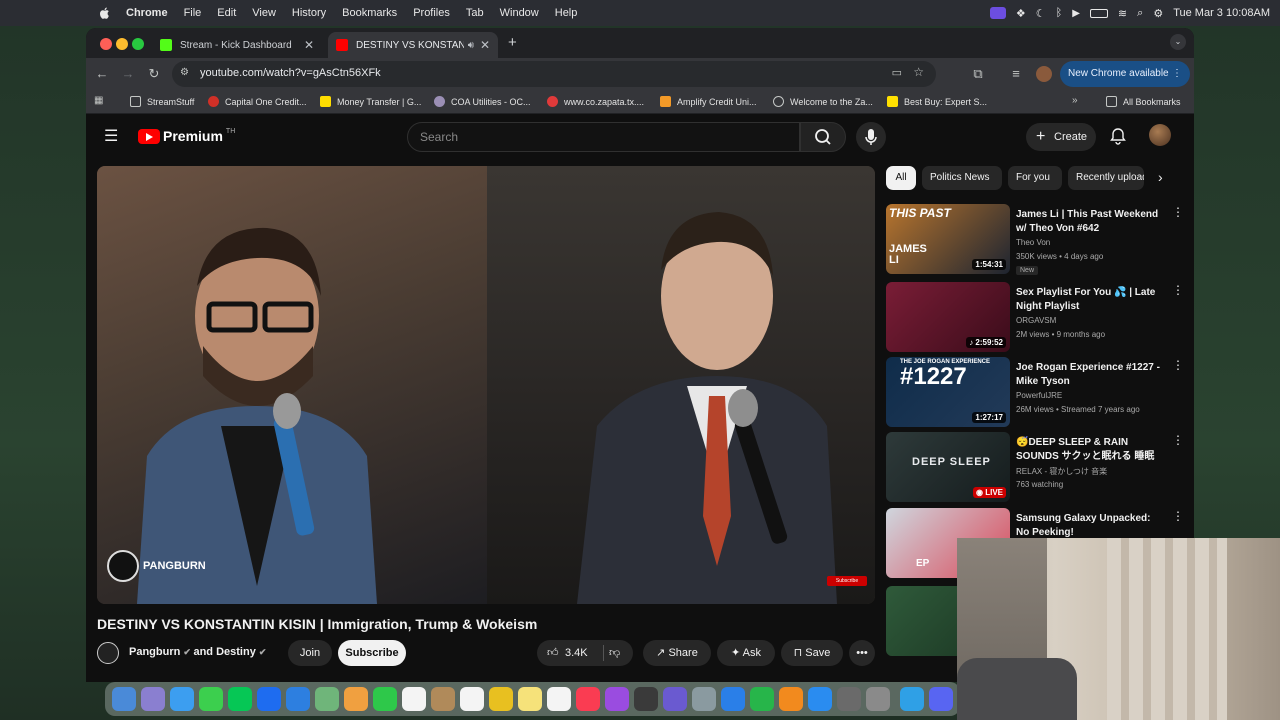 The image size is (1280, 720). Describe the element at coordinates (309, 45) in the screenshot. I see `close-tab-icon: ✕` at that location.